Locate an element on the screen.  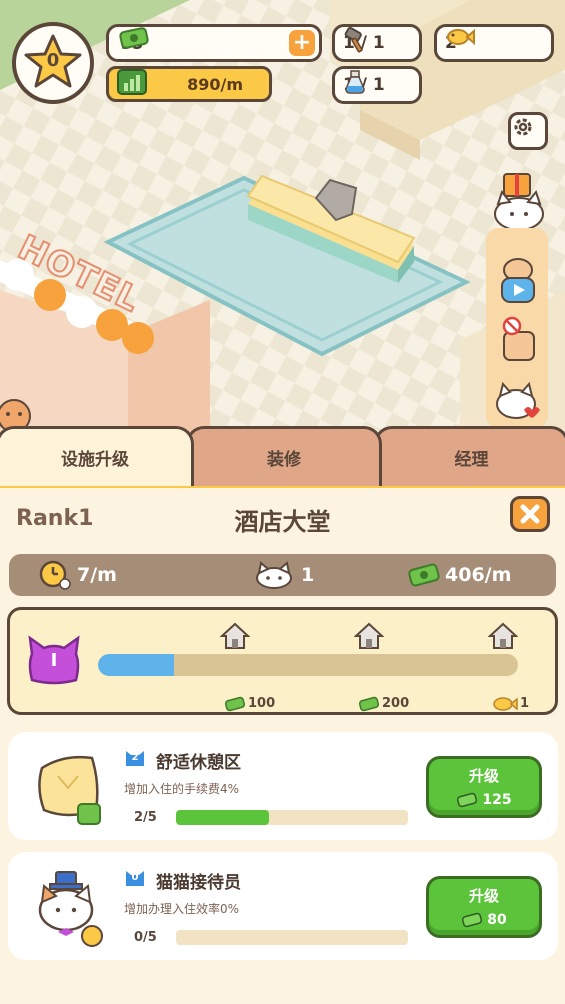
item-description: 增加入住的手续费4% is located at coordinates (182, 789).